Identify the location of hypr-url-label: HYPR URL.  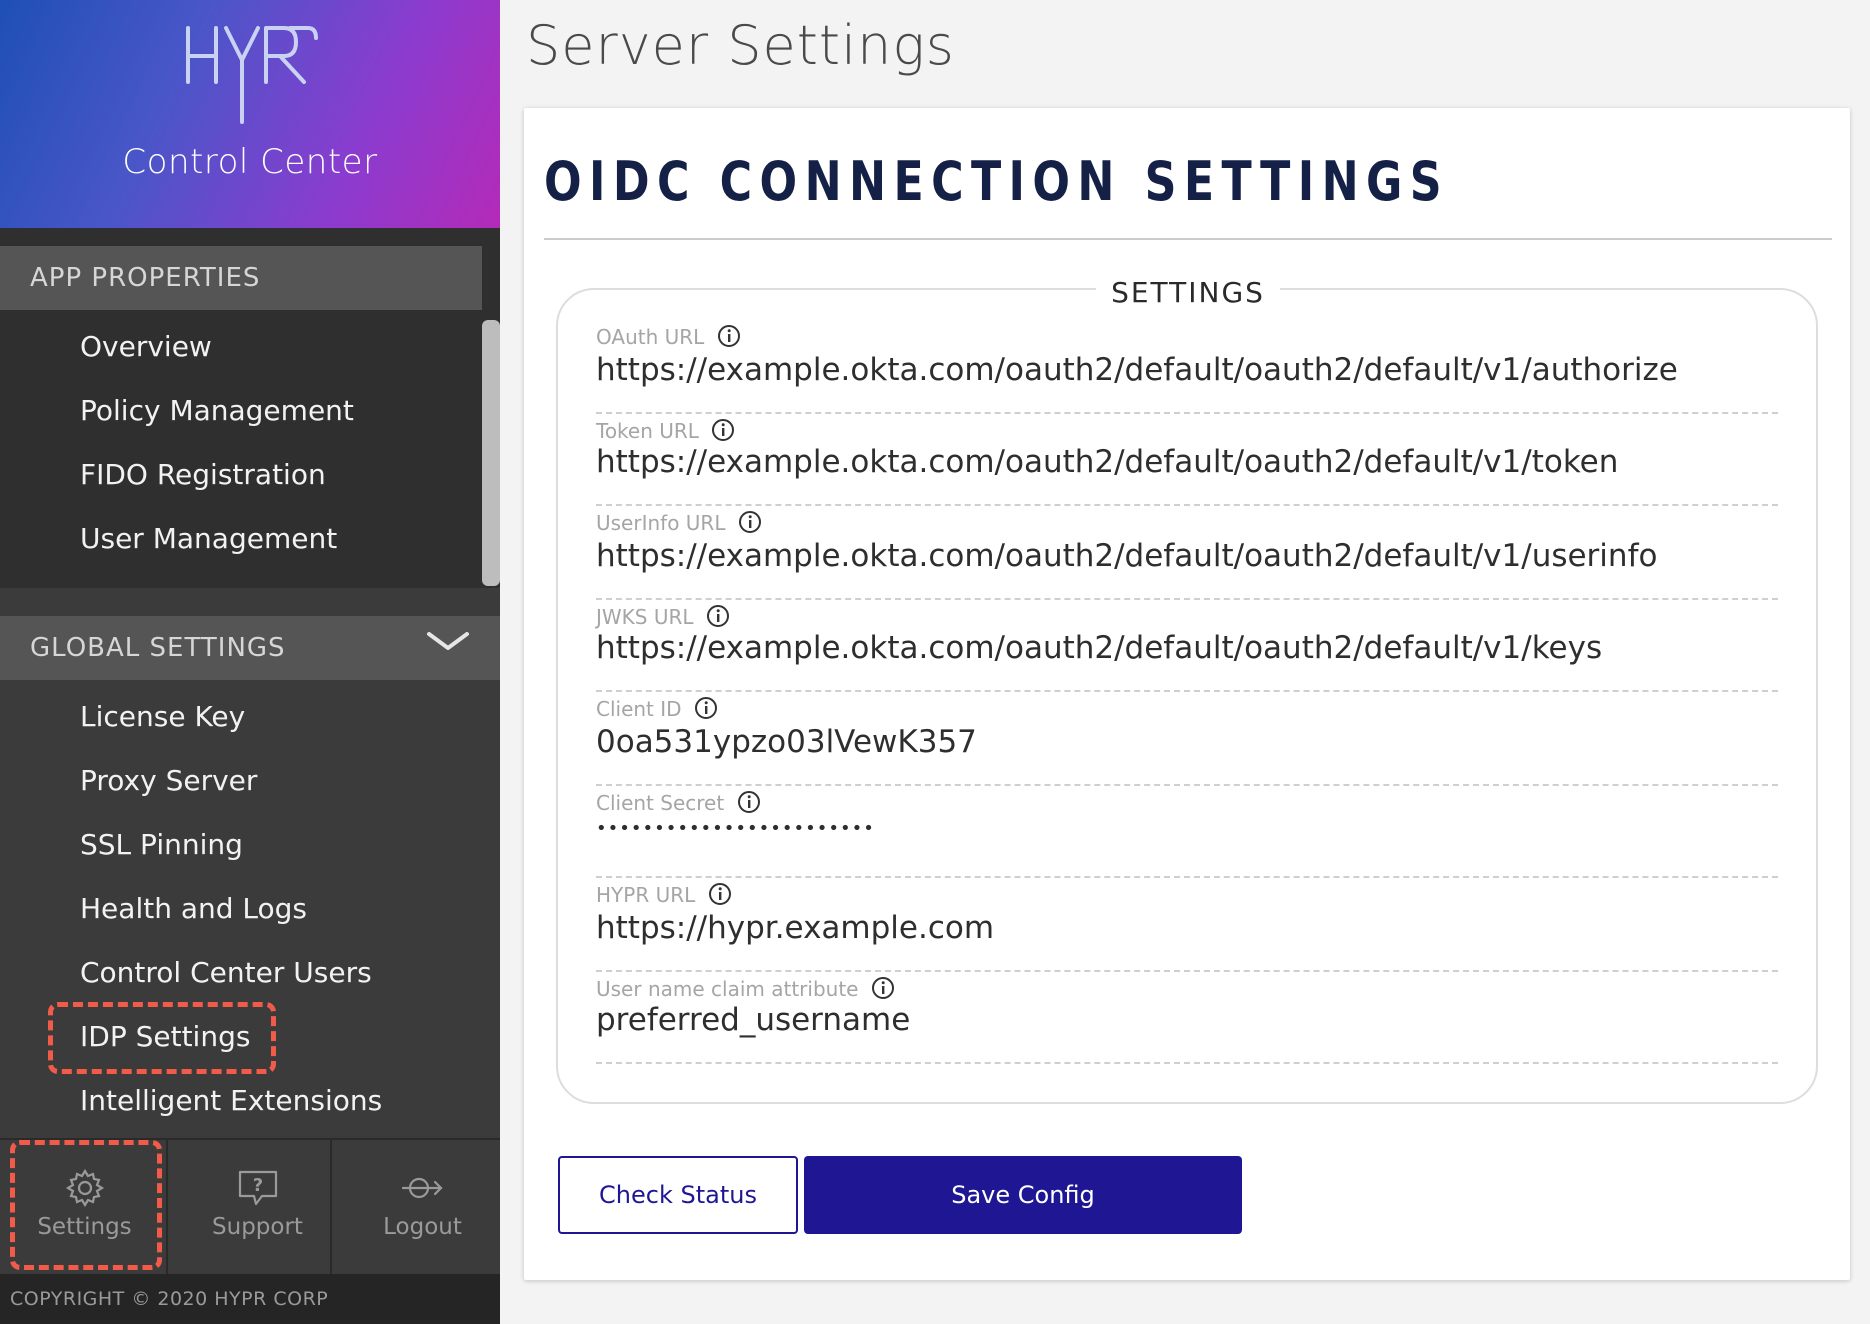
(664, 894).